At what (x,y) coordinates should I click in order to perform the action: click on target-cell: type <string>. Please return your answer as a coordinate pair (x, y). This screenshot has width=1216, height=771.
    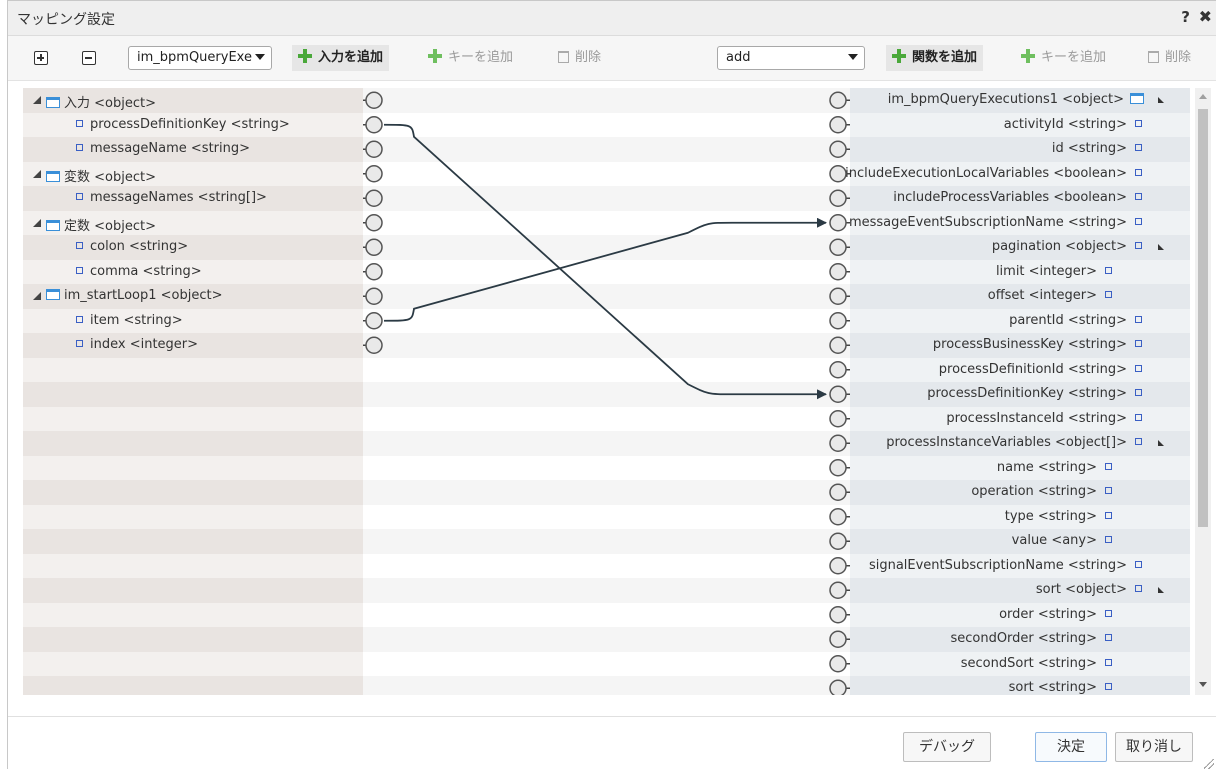
    Looking at the image, I should click on (1020, 516).